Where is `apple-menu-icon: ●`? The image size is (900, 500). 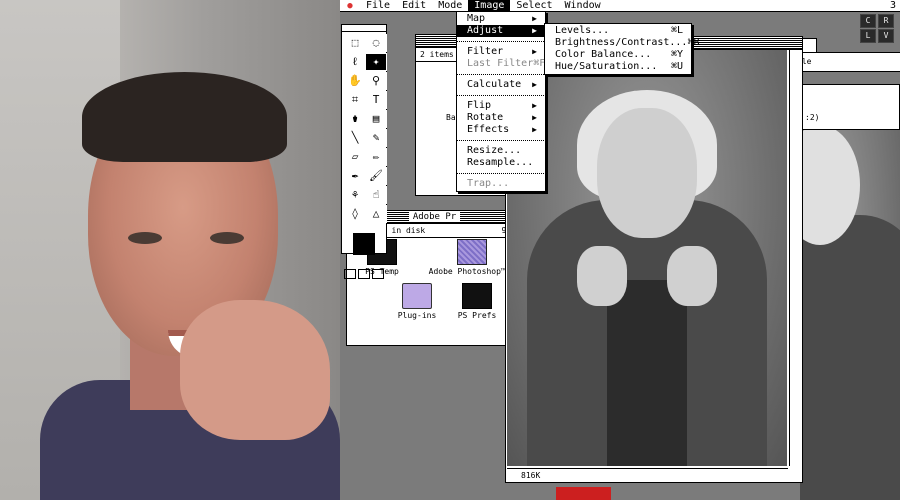
apple-menu-icon: ● is located at coordinates (350, 6).